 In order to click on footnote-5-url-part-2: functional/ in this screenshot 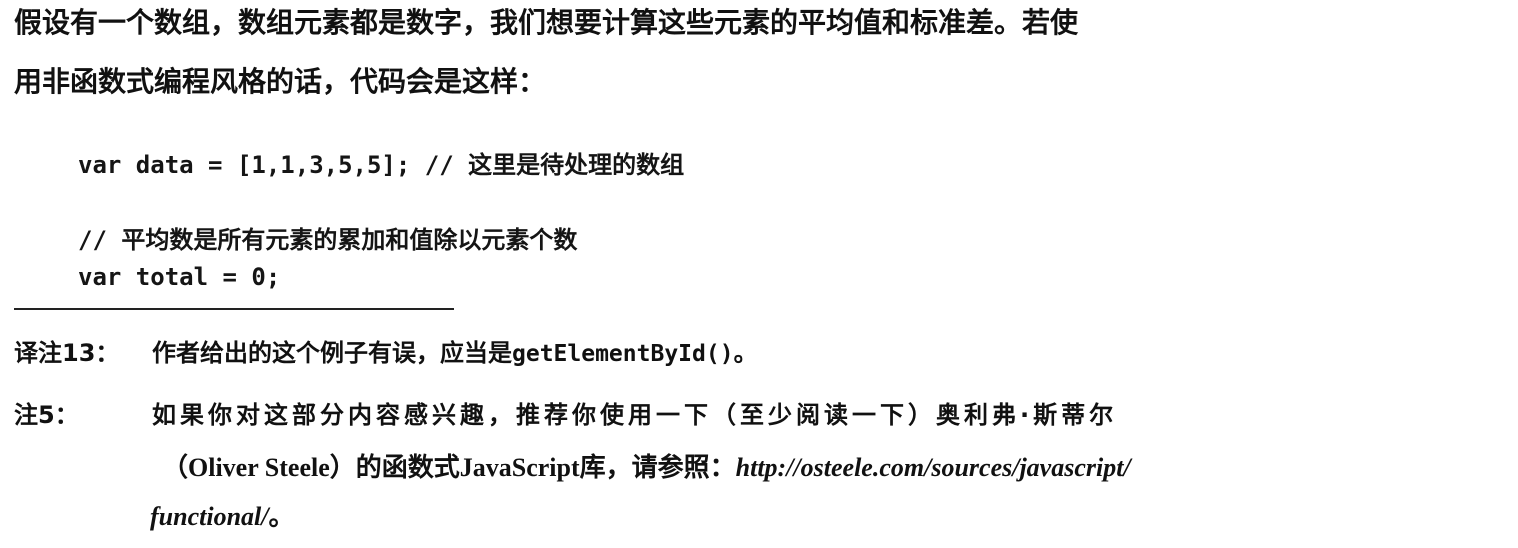, I will do `click(209, 516)`.